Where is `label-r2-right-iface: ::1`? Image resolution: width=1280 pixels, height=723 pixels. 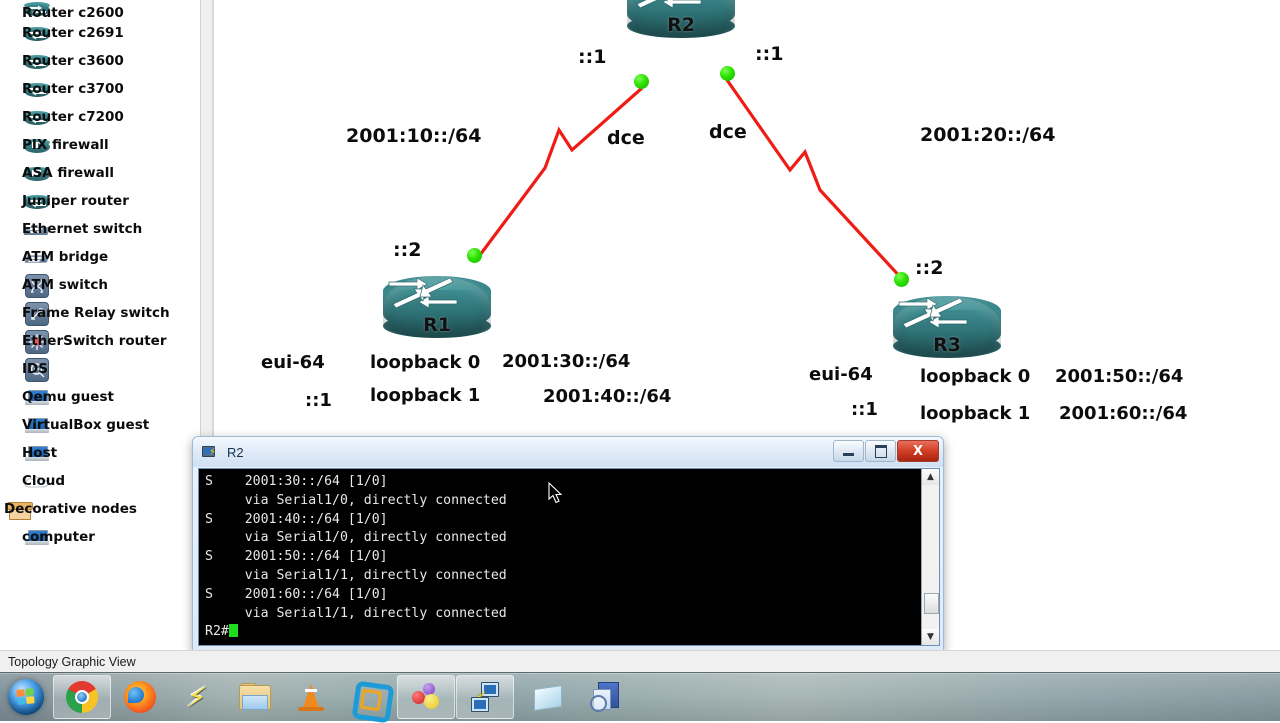
label-r2-right-iface: ::1 is located at coordinates (769, 54).